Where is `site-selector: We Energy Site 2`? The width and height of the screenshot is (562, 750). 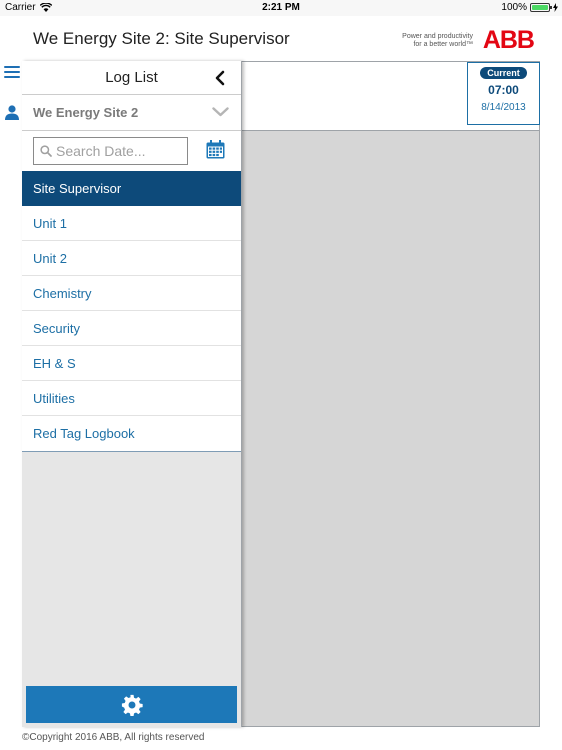
site-selector: We Energy Site 2 is located at coordinates (131, 113).